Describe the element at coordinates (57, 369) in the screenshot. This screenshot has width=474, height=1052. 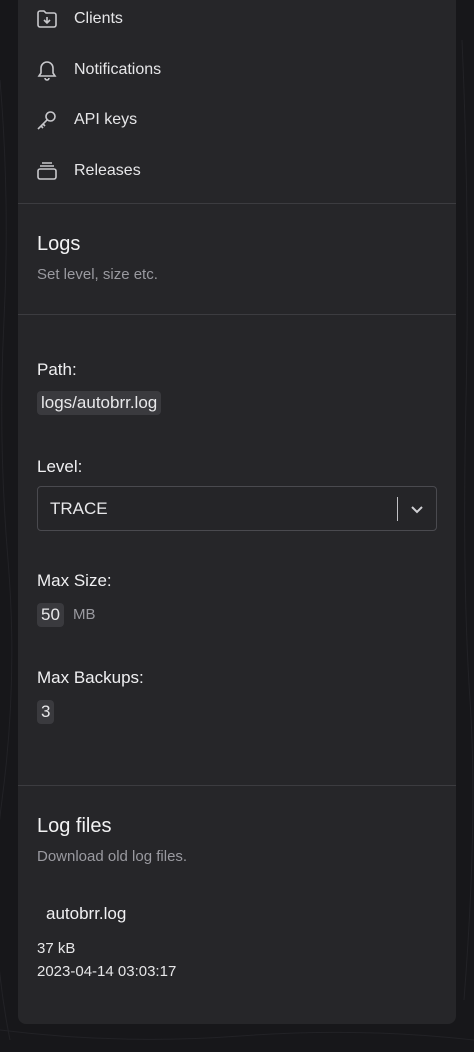
I see `path-label: Path:` at that location.